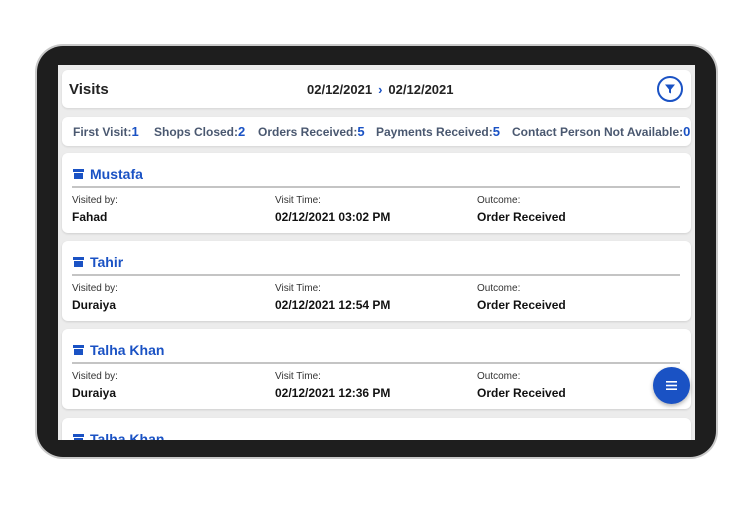  I want to click on visited-by-field: Visited by: Fahad, so click(95, 209).